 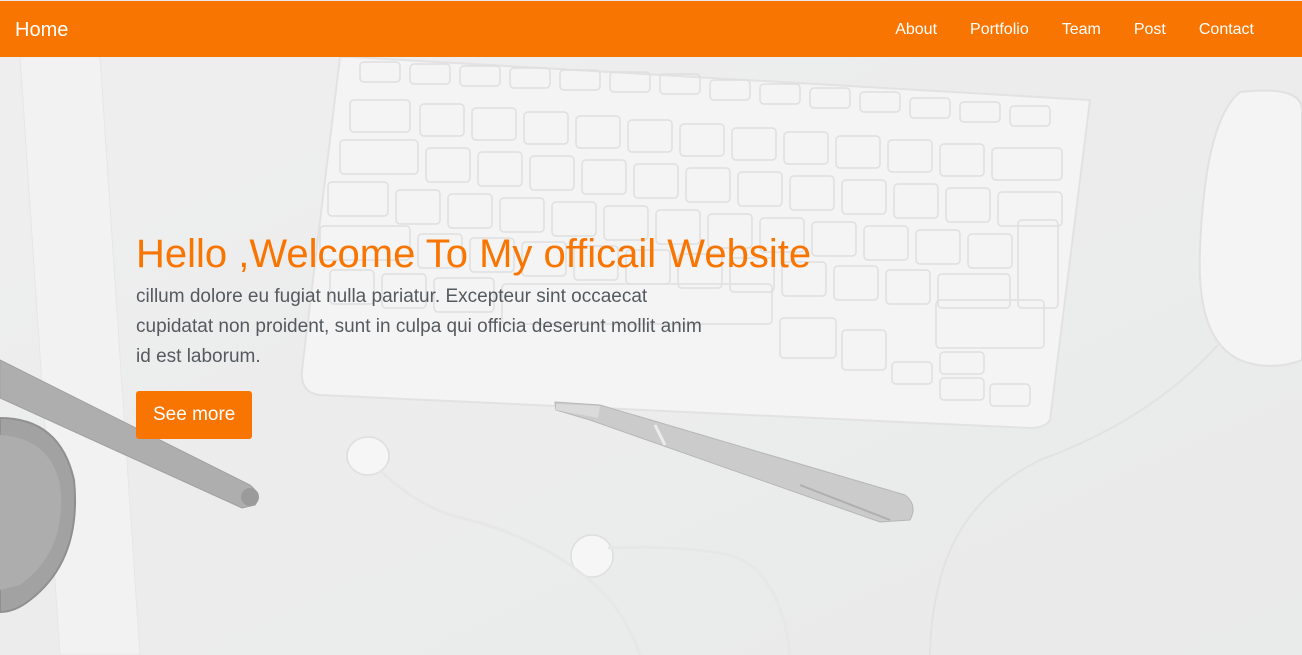 I want to click on home-link: Home, so click(x=41, y=30).